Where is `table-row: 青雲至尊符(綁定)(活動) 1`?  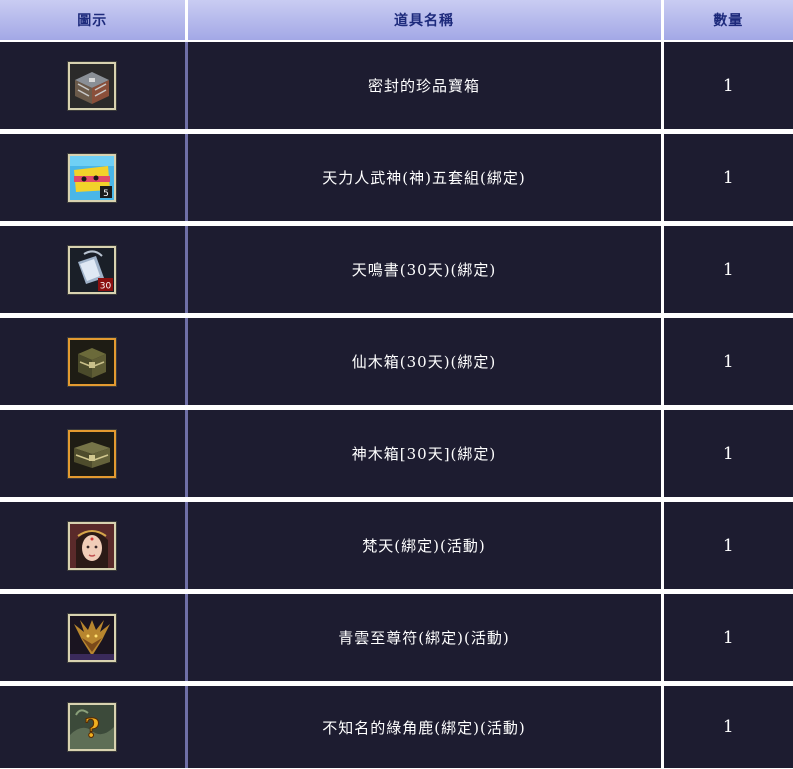
table-row: 青雲至尊符(綁定)(活動) 1 is located at coordinates (396, 638).